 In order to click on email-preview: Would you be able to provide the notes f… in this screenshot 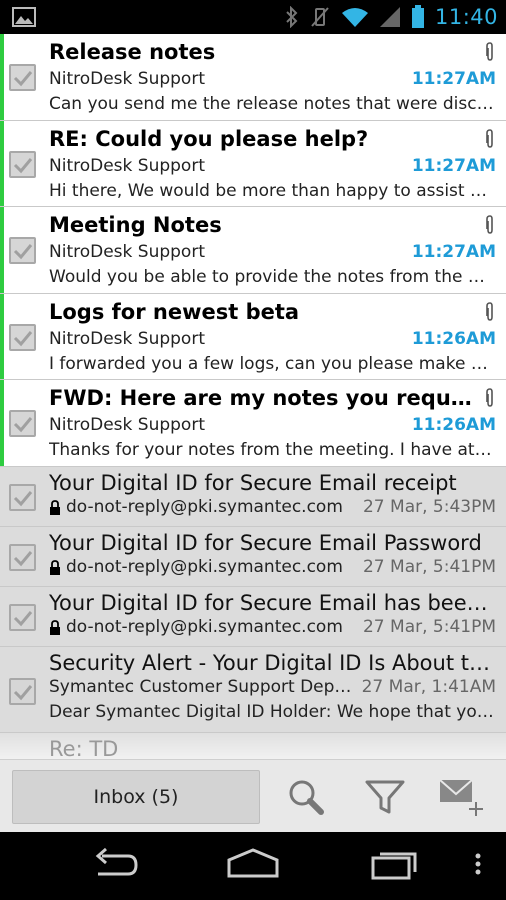, I will do `click(271, 277)`.